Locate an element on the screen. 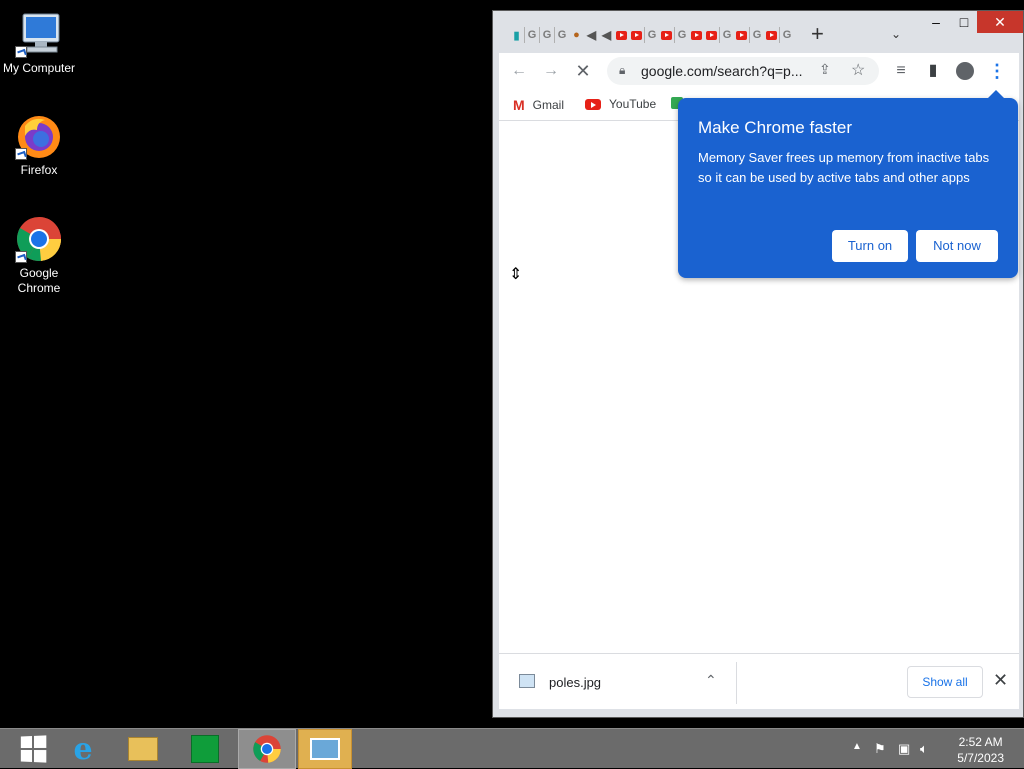 The width and height of the screenshot is (1024, 769). internet-explorer-icon: e is located at coordinates (83, 749).